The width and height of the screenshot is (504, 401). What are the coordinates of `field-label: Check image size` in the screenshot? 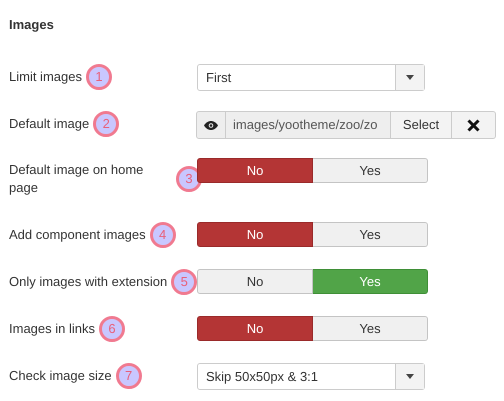 It's located at (60, 375).